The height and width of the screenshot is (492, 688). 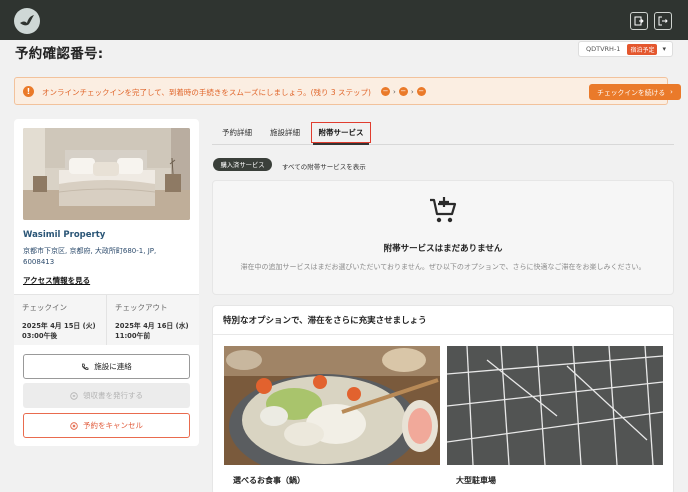 I want to click on page-title: 予約確認番号:, so click(x=59, y=54).